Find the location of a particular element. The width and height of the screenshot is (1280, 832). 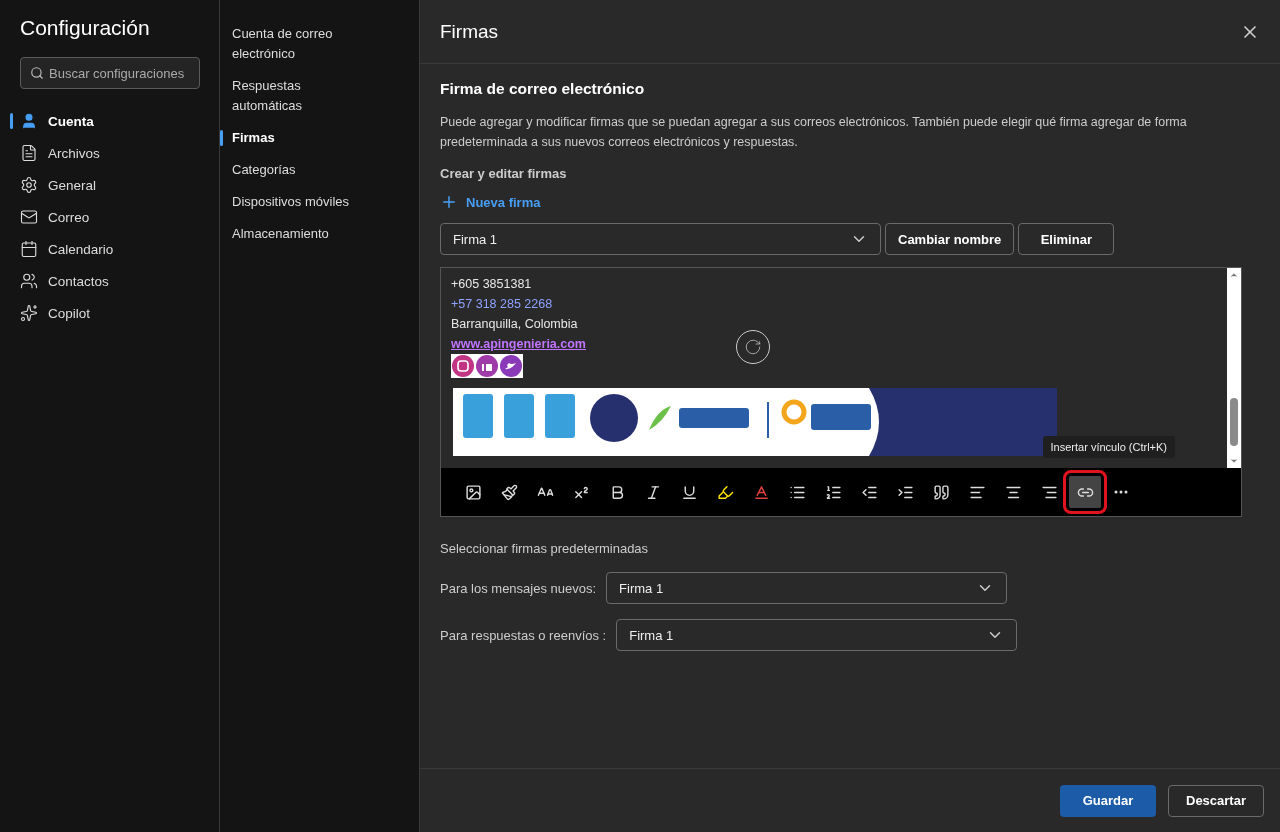

defaults-title: Seleccionar firmas predeterminadas is located at coordinates (545, 548).